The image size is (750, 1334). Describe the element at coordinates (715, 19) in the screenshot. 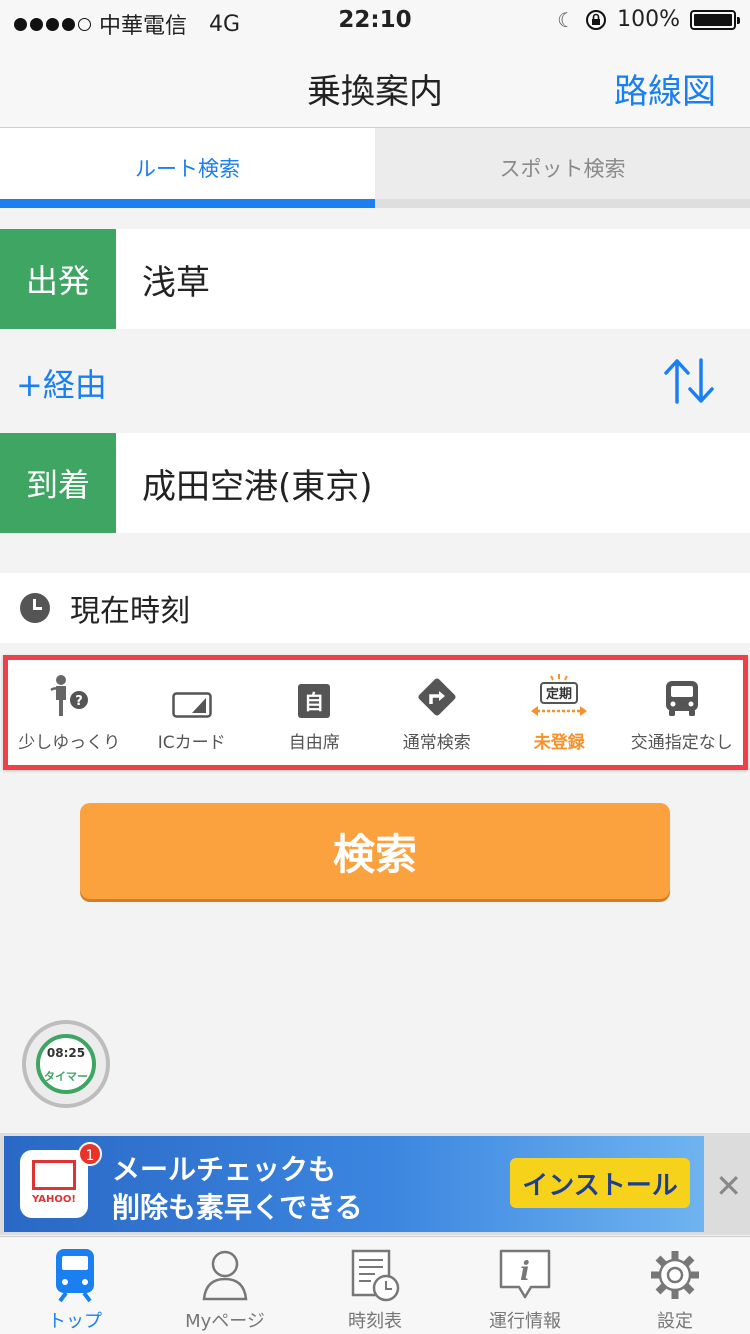

I see `battery-icon` at that location.